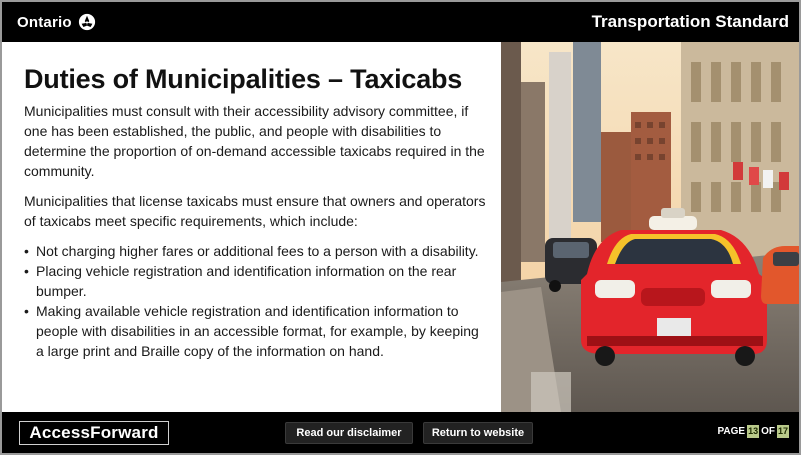 This screenshot has width=801, height=455. What do you see at coordinates (94, 433) in the screenshot?
I see `accessforward-logo: AccessForward` at bounding box center [94, 433].